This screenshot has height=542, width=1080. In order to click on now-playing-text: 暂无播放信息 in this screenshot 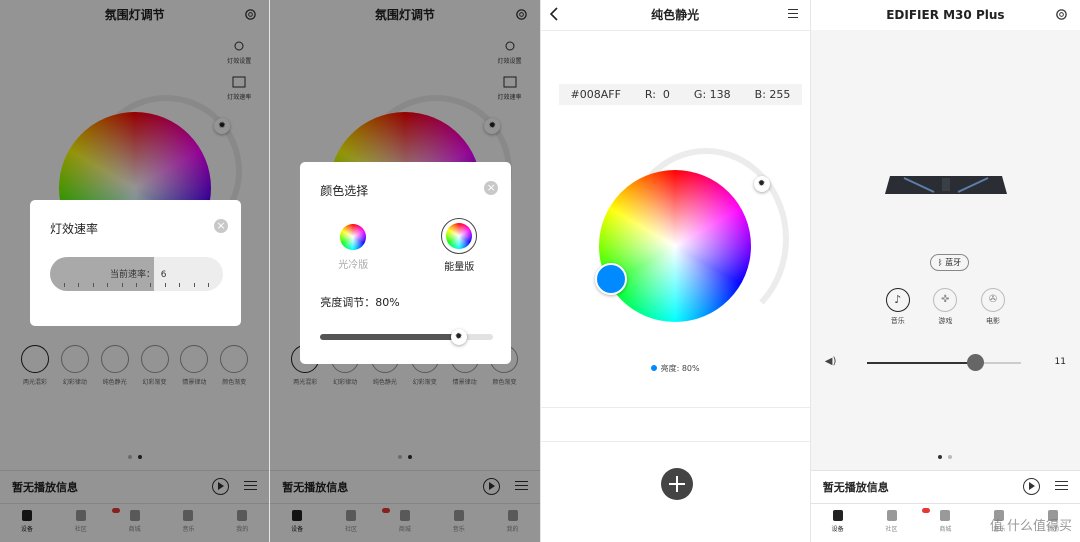, I will do `click(855, 487)`.